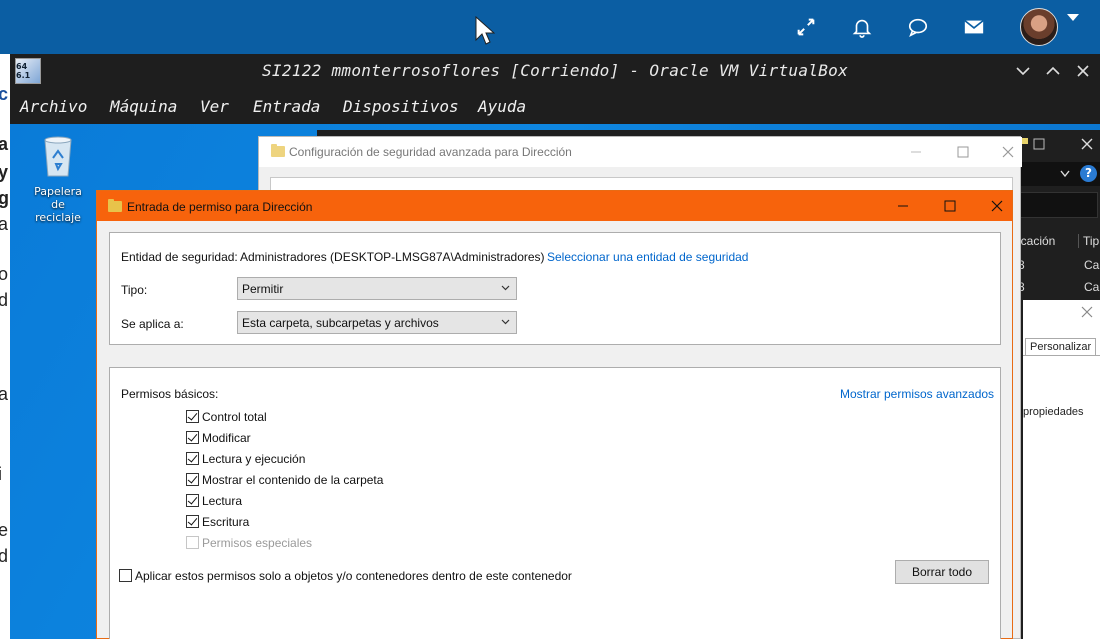 The height and width of the screenshot is (639, 1100). What do you see at coordinates (1061, 346) in the screenshot?
I see `tab-personalizar: Personalizar` at bounding box center [1061, 346].